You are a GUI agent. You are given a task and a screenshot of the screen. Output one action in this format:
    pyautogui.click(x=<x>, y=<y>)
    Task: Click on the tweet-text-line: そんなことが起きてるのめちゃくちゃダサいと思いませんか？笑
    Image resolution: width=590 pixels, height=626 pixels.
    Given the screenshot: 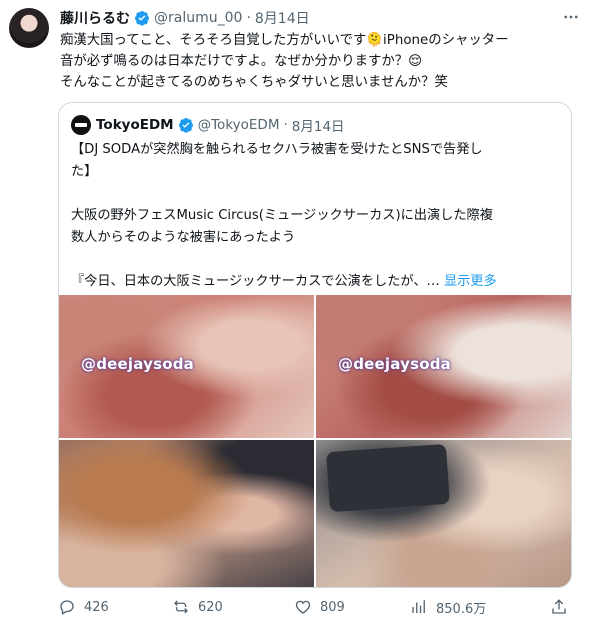 What is the action you would take?
    pyautogui.click(x=254, y=82)
    